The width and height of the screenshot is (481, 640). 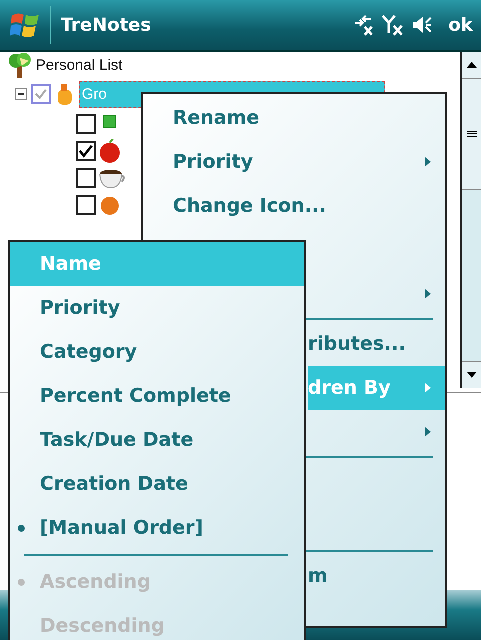 I want to click on menu-item: Task/Due Date, so click(x=157, y=440).